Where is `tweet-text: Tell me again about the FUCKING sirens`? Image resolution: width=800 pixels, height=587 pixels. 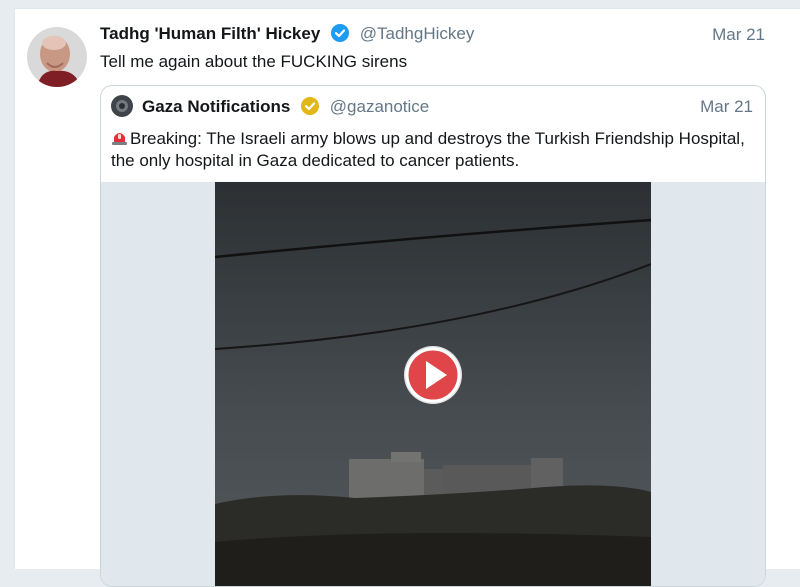
tweet-text: Tell me again about the FUCKING sirens is located at coordinates (254, 61).